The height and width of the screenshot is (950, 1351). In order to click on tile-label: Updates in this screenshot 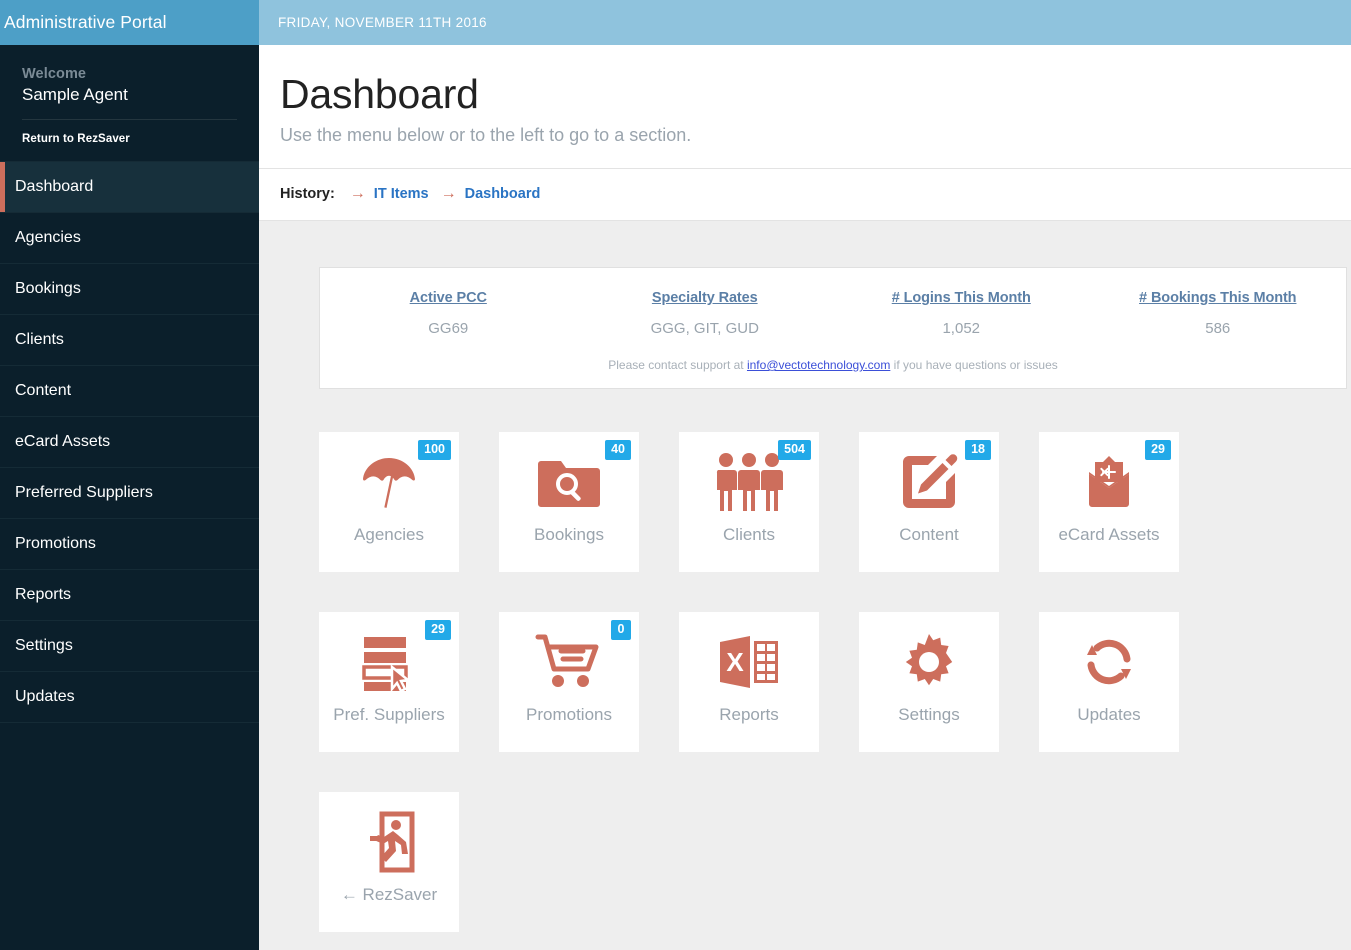, I will do `click(1109, 715)`.